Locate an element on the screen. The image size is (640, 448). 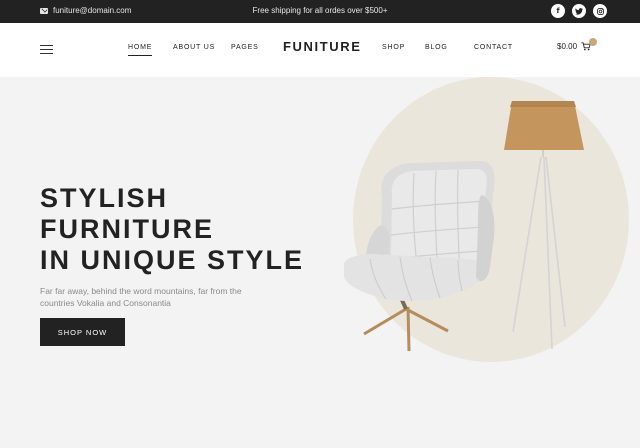
cart-button: $0.00 is located at coordinates (574, 46).